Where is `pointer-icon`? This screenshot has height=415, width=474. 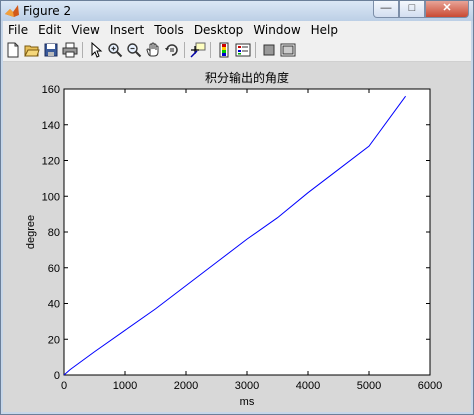 pointer-icon is located at coordinates (96, 50).